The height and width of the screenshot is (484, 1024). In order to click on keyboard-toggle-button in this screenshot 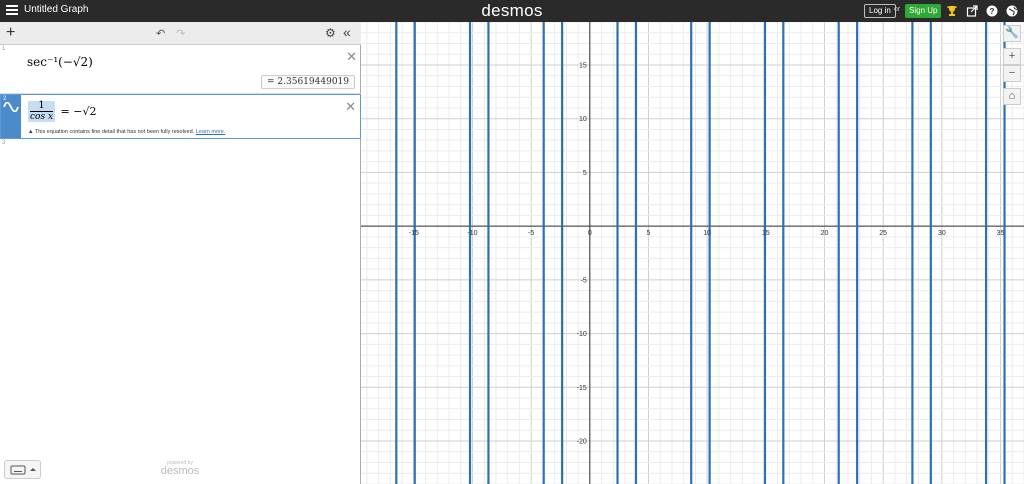, I will do `click(22, 469)`.